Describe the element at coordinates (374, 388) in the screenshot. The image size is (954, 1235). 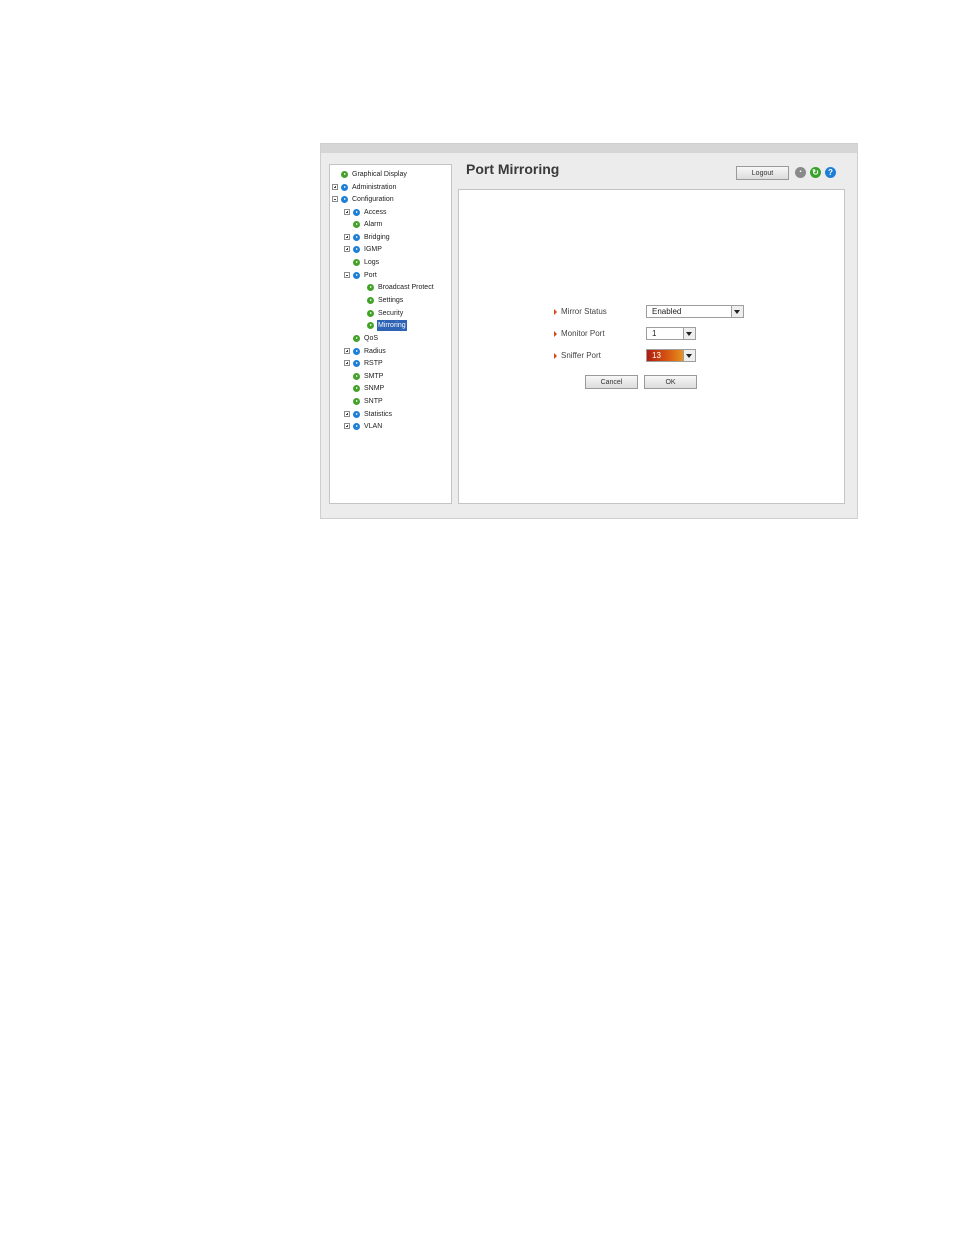
I see `sidebar-item-label: SNMP` at that location.